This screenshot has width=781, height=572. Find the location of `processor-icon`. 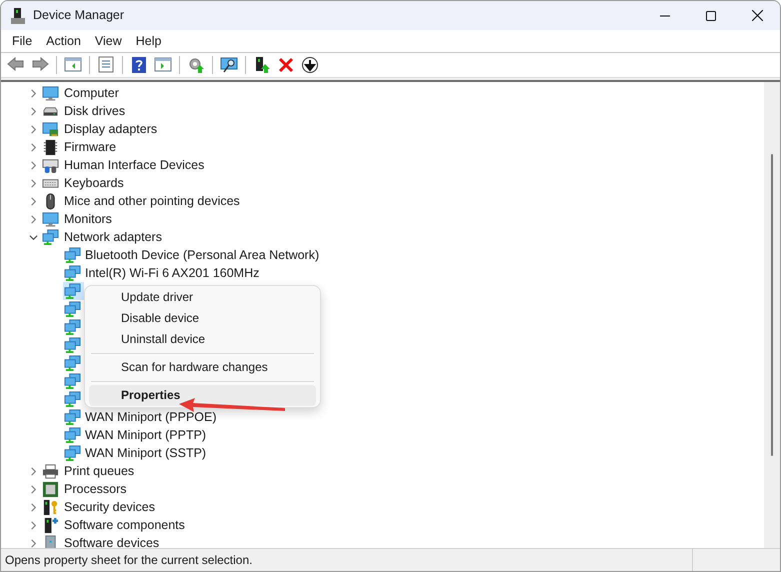

processor-icon is located at coordinates (50, 489).